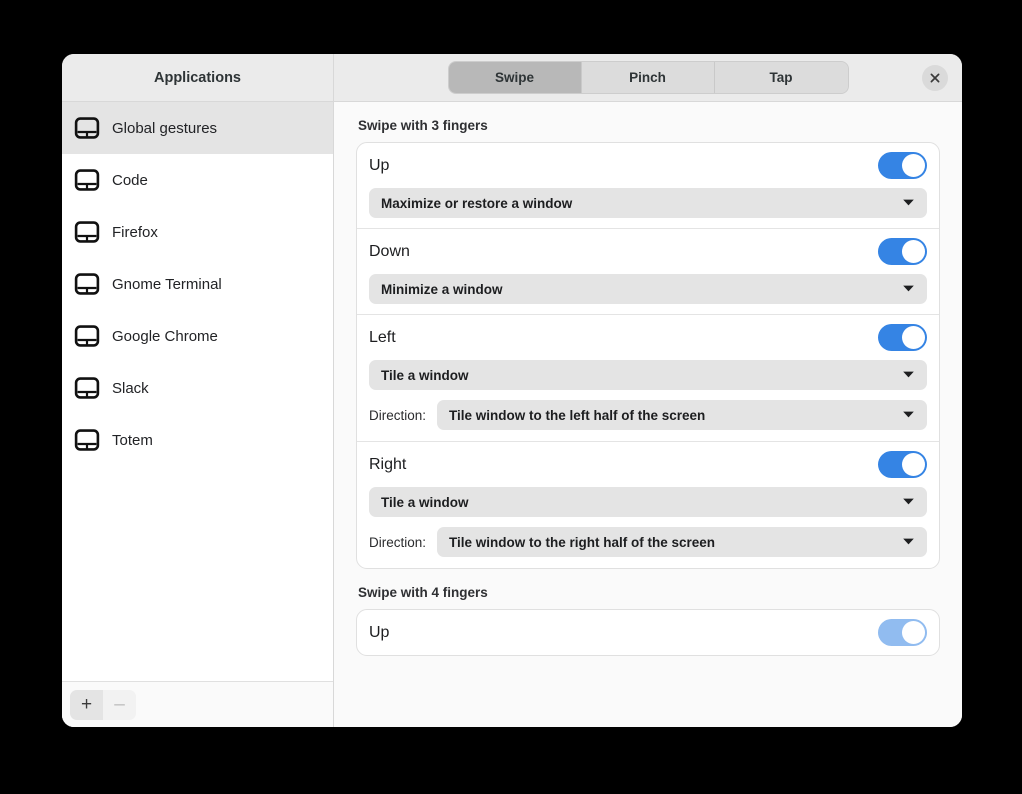  I want to click on action-combo-wrapper: Maximize or restore a window, so click(648, 208).